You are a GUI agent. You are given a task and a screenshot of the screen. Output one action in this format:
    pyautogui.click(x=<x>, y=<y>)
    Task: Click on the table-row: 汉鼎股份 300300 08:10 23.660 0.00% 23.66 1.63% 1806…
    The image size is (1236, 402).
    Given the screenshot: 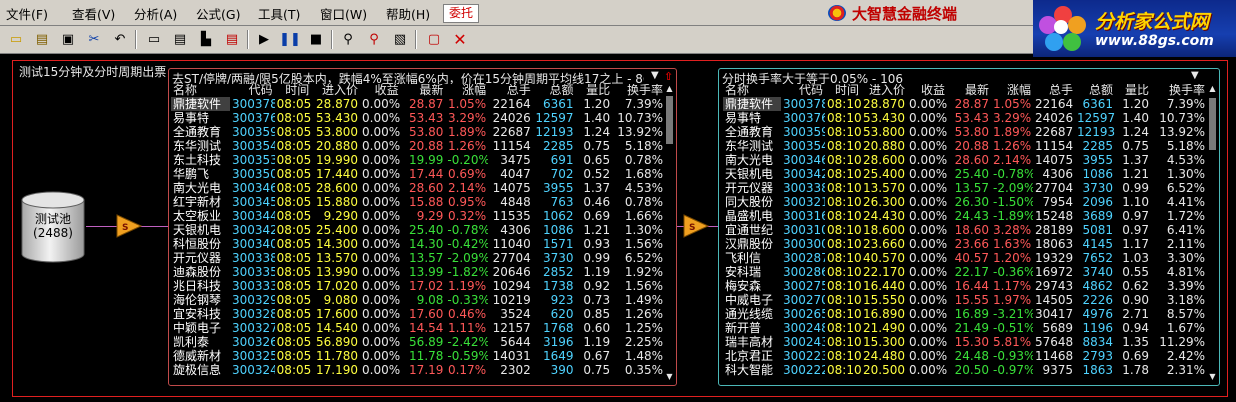 What is the action you would take?
    pyautogui.click(x=965, y=244)
    